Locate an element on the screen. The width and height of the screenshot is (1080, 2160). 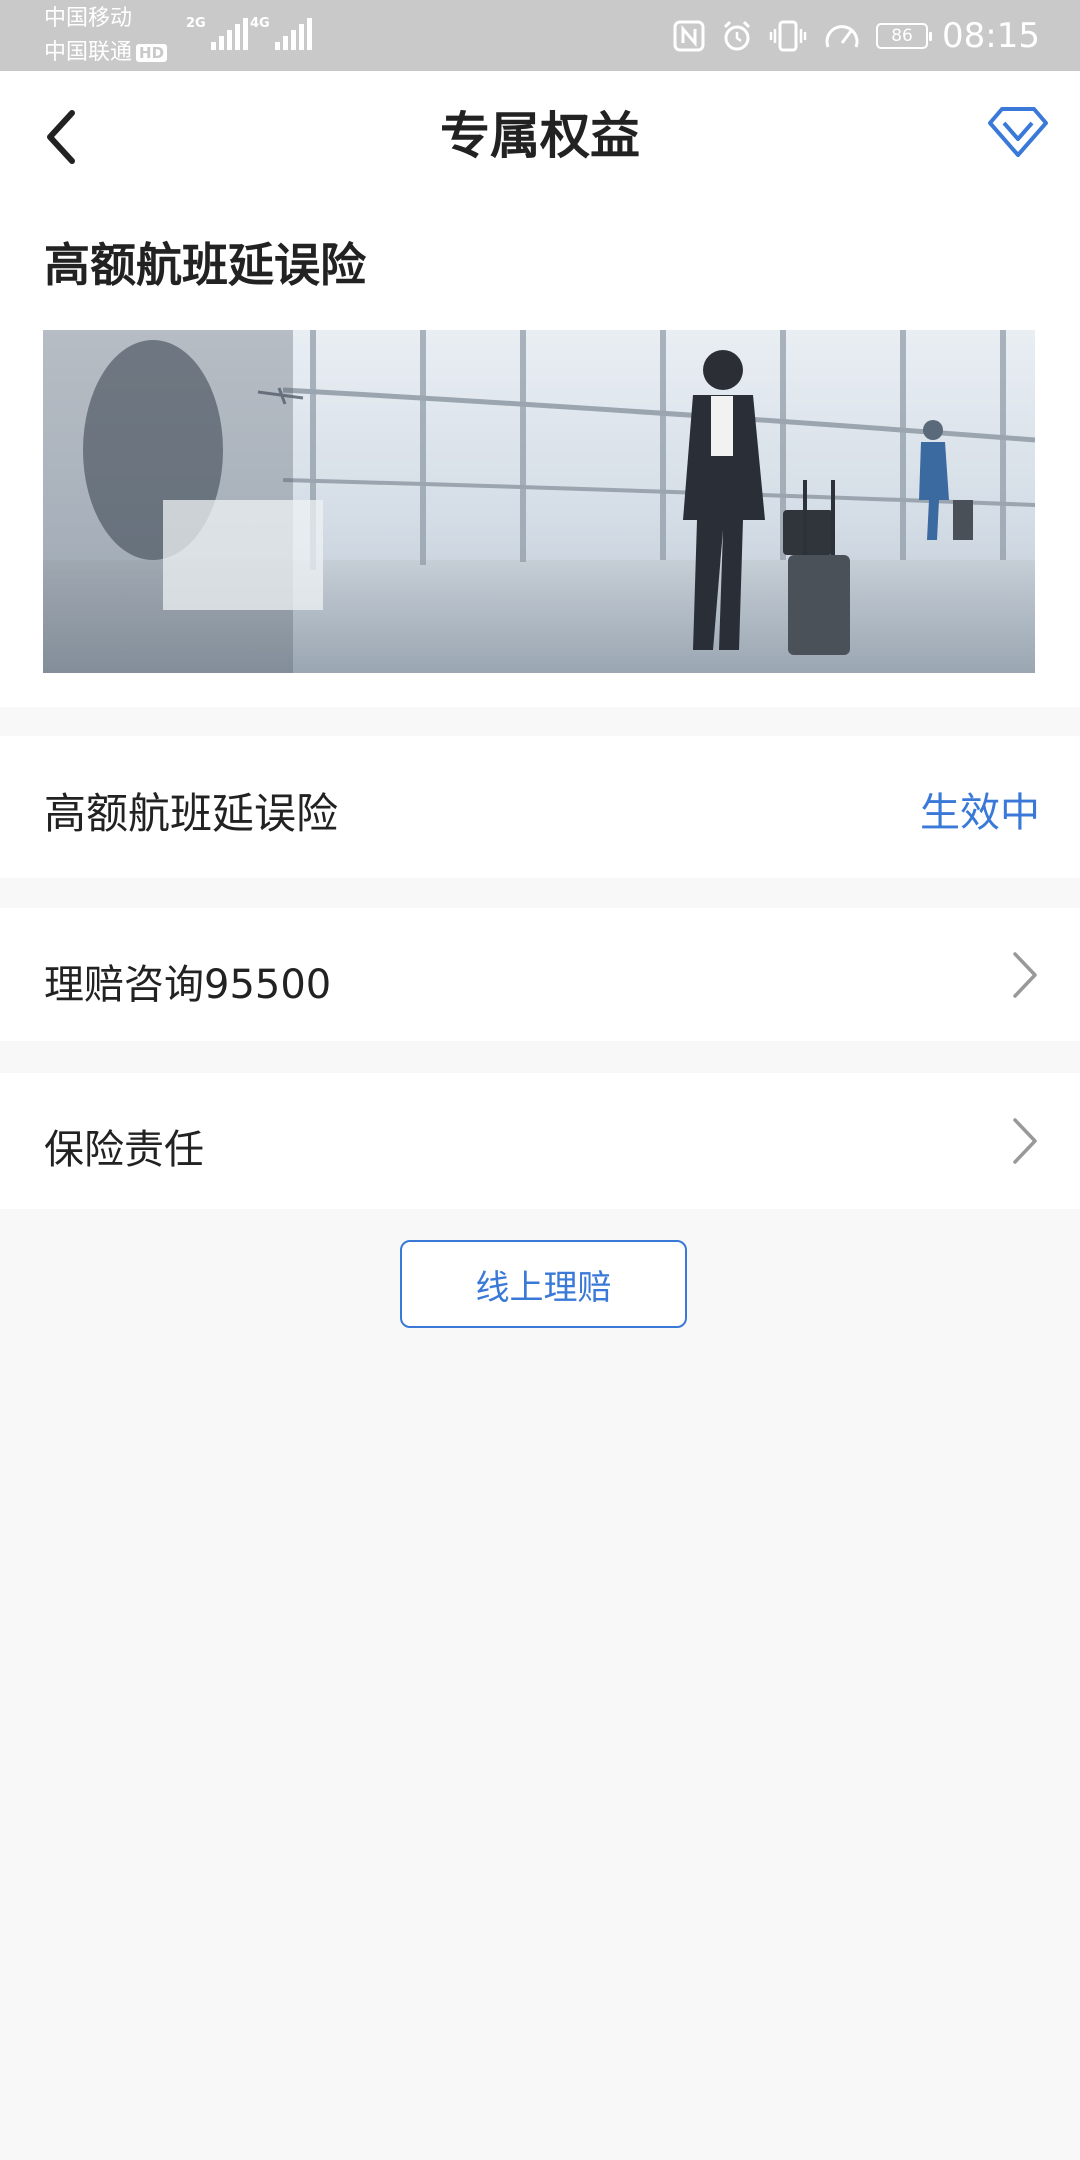
alarm-icon is located at coordinates (737, 35).